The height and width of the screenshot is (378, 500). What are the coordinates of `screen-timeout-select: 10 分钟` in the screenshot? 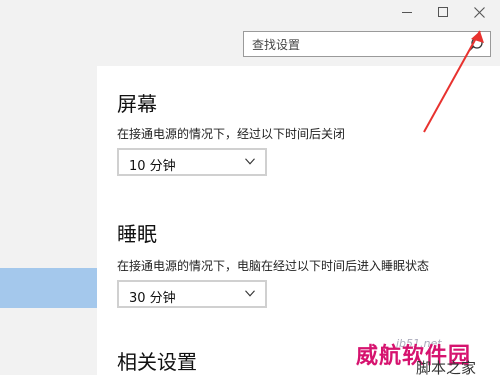 It's located at (192, 162).